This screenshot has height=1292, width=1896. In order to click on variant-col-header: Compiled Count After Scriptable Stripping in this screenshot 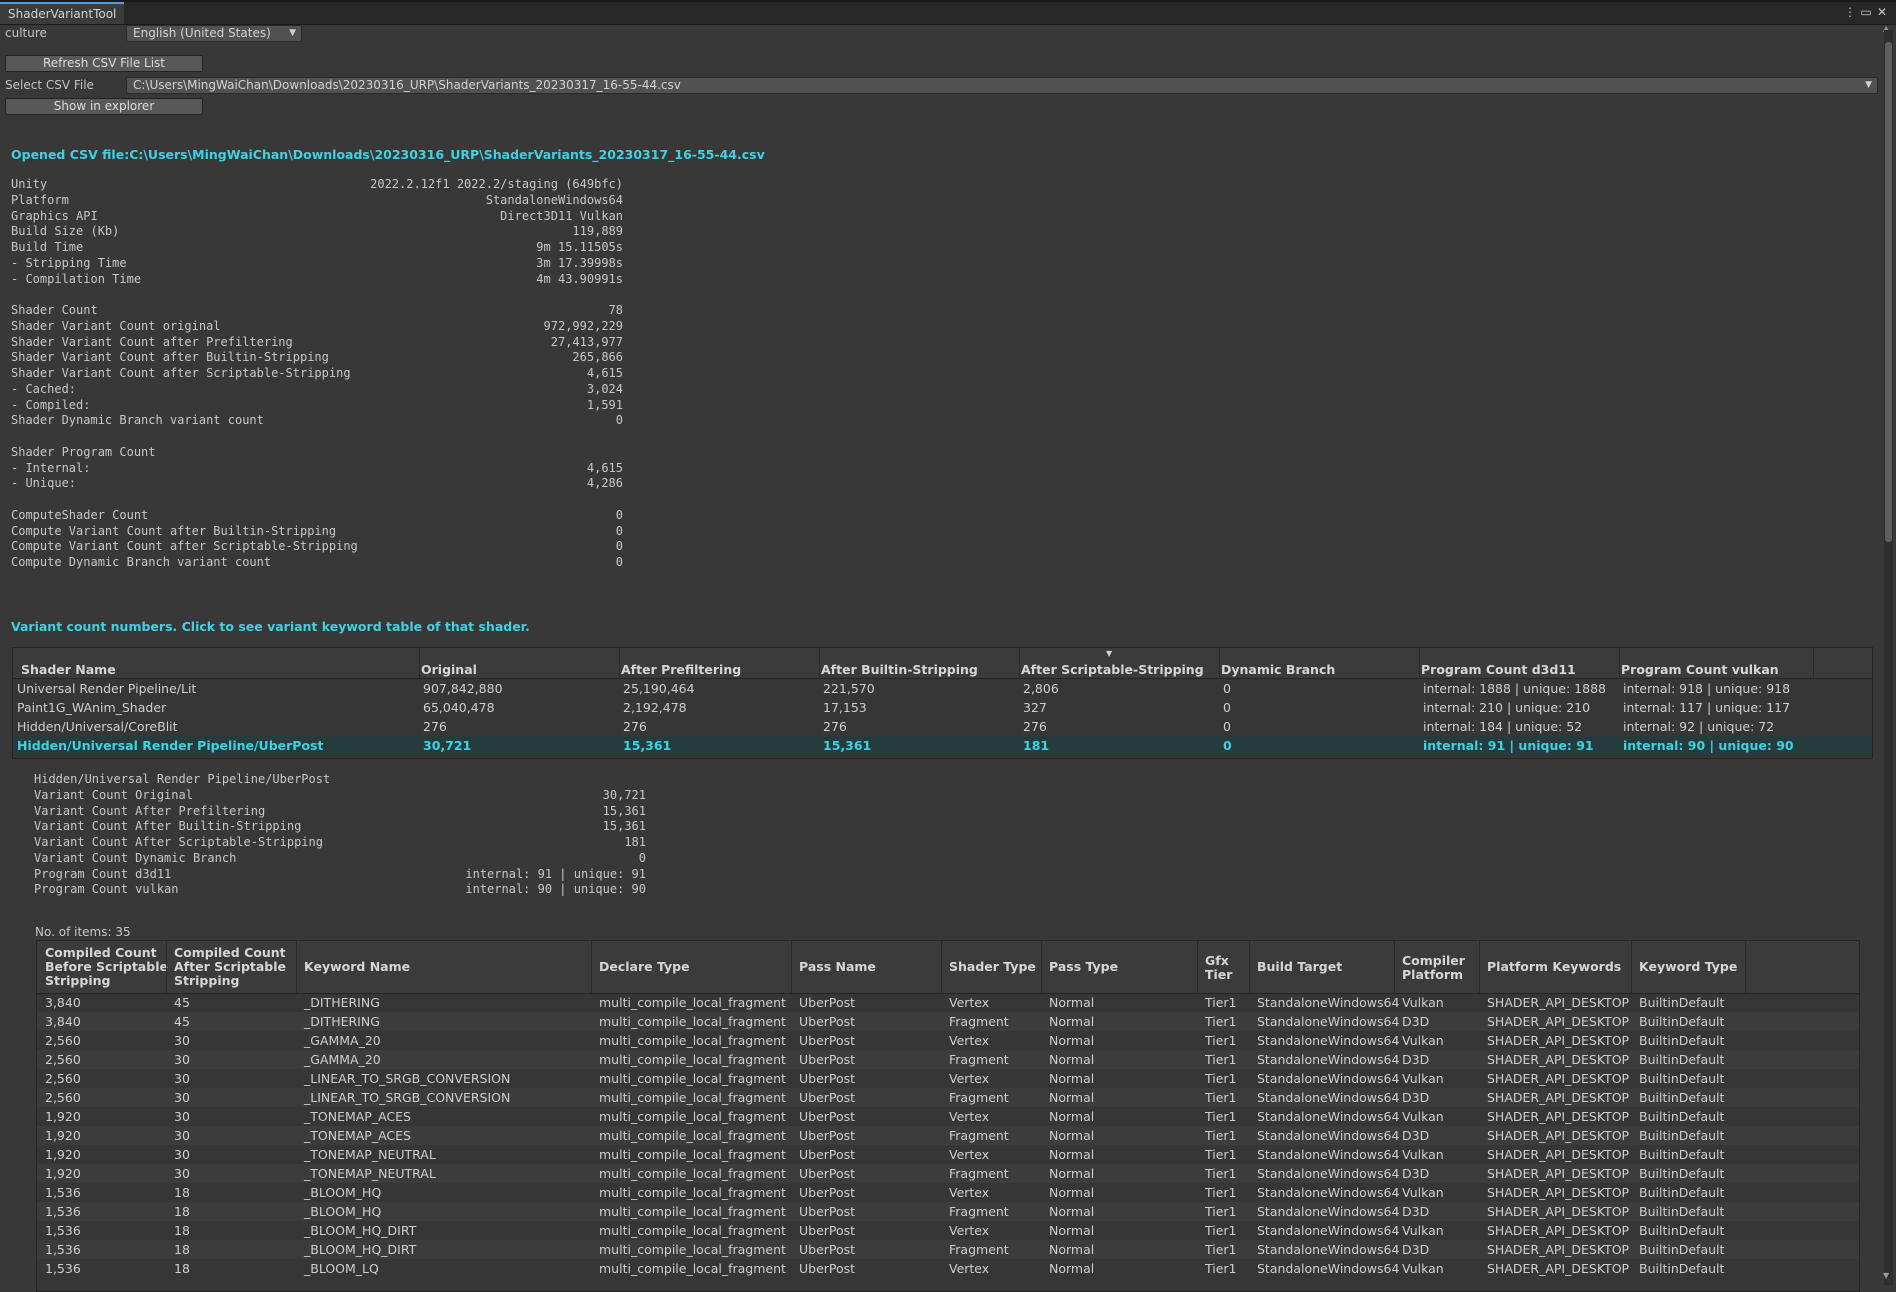, I will do `click(230, 967)`.